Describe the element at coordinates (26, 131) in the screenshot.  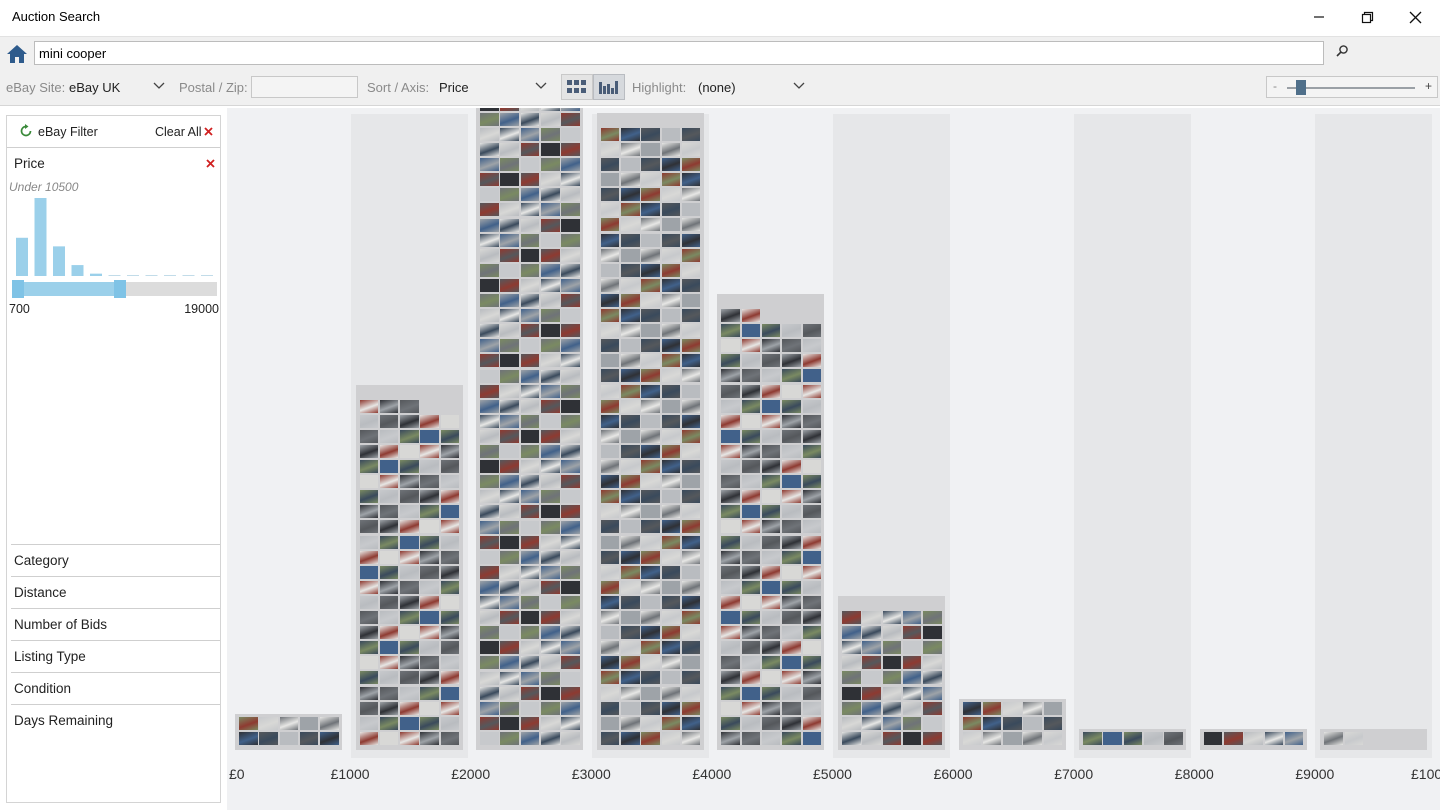
I see `refresh-icon` at that location.